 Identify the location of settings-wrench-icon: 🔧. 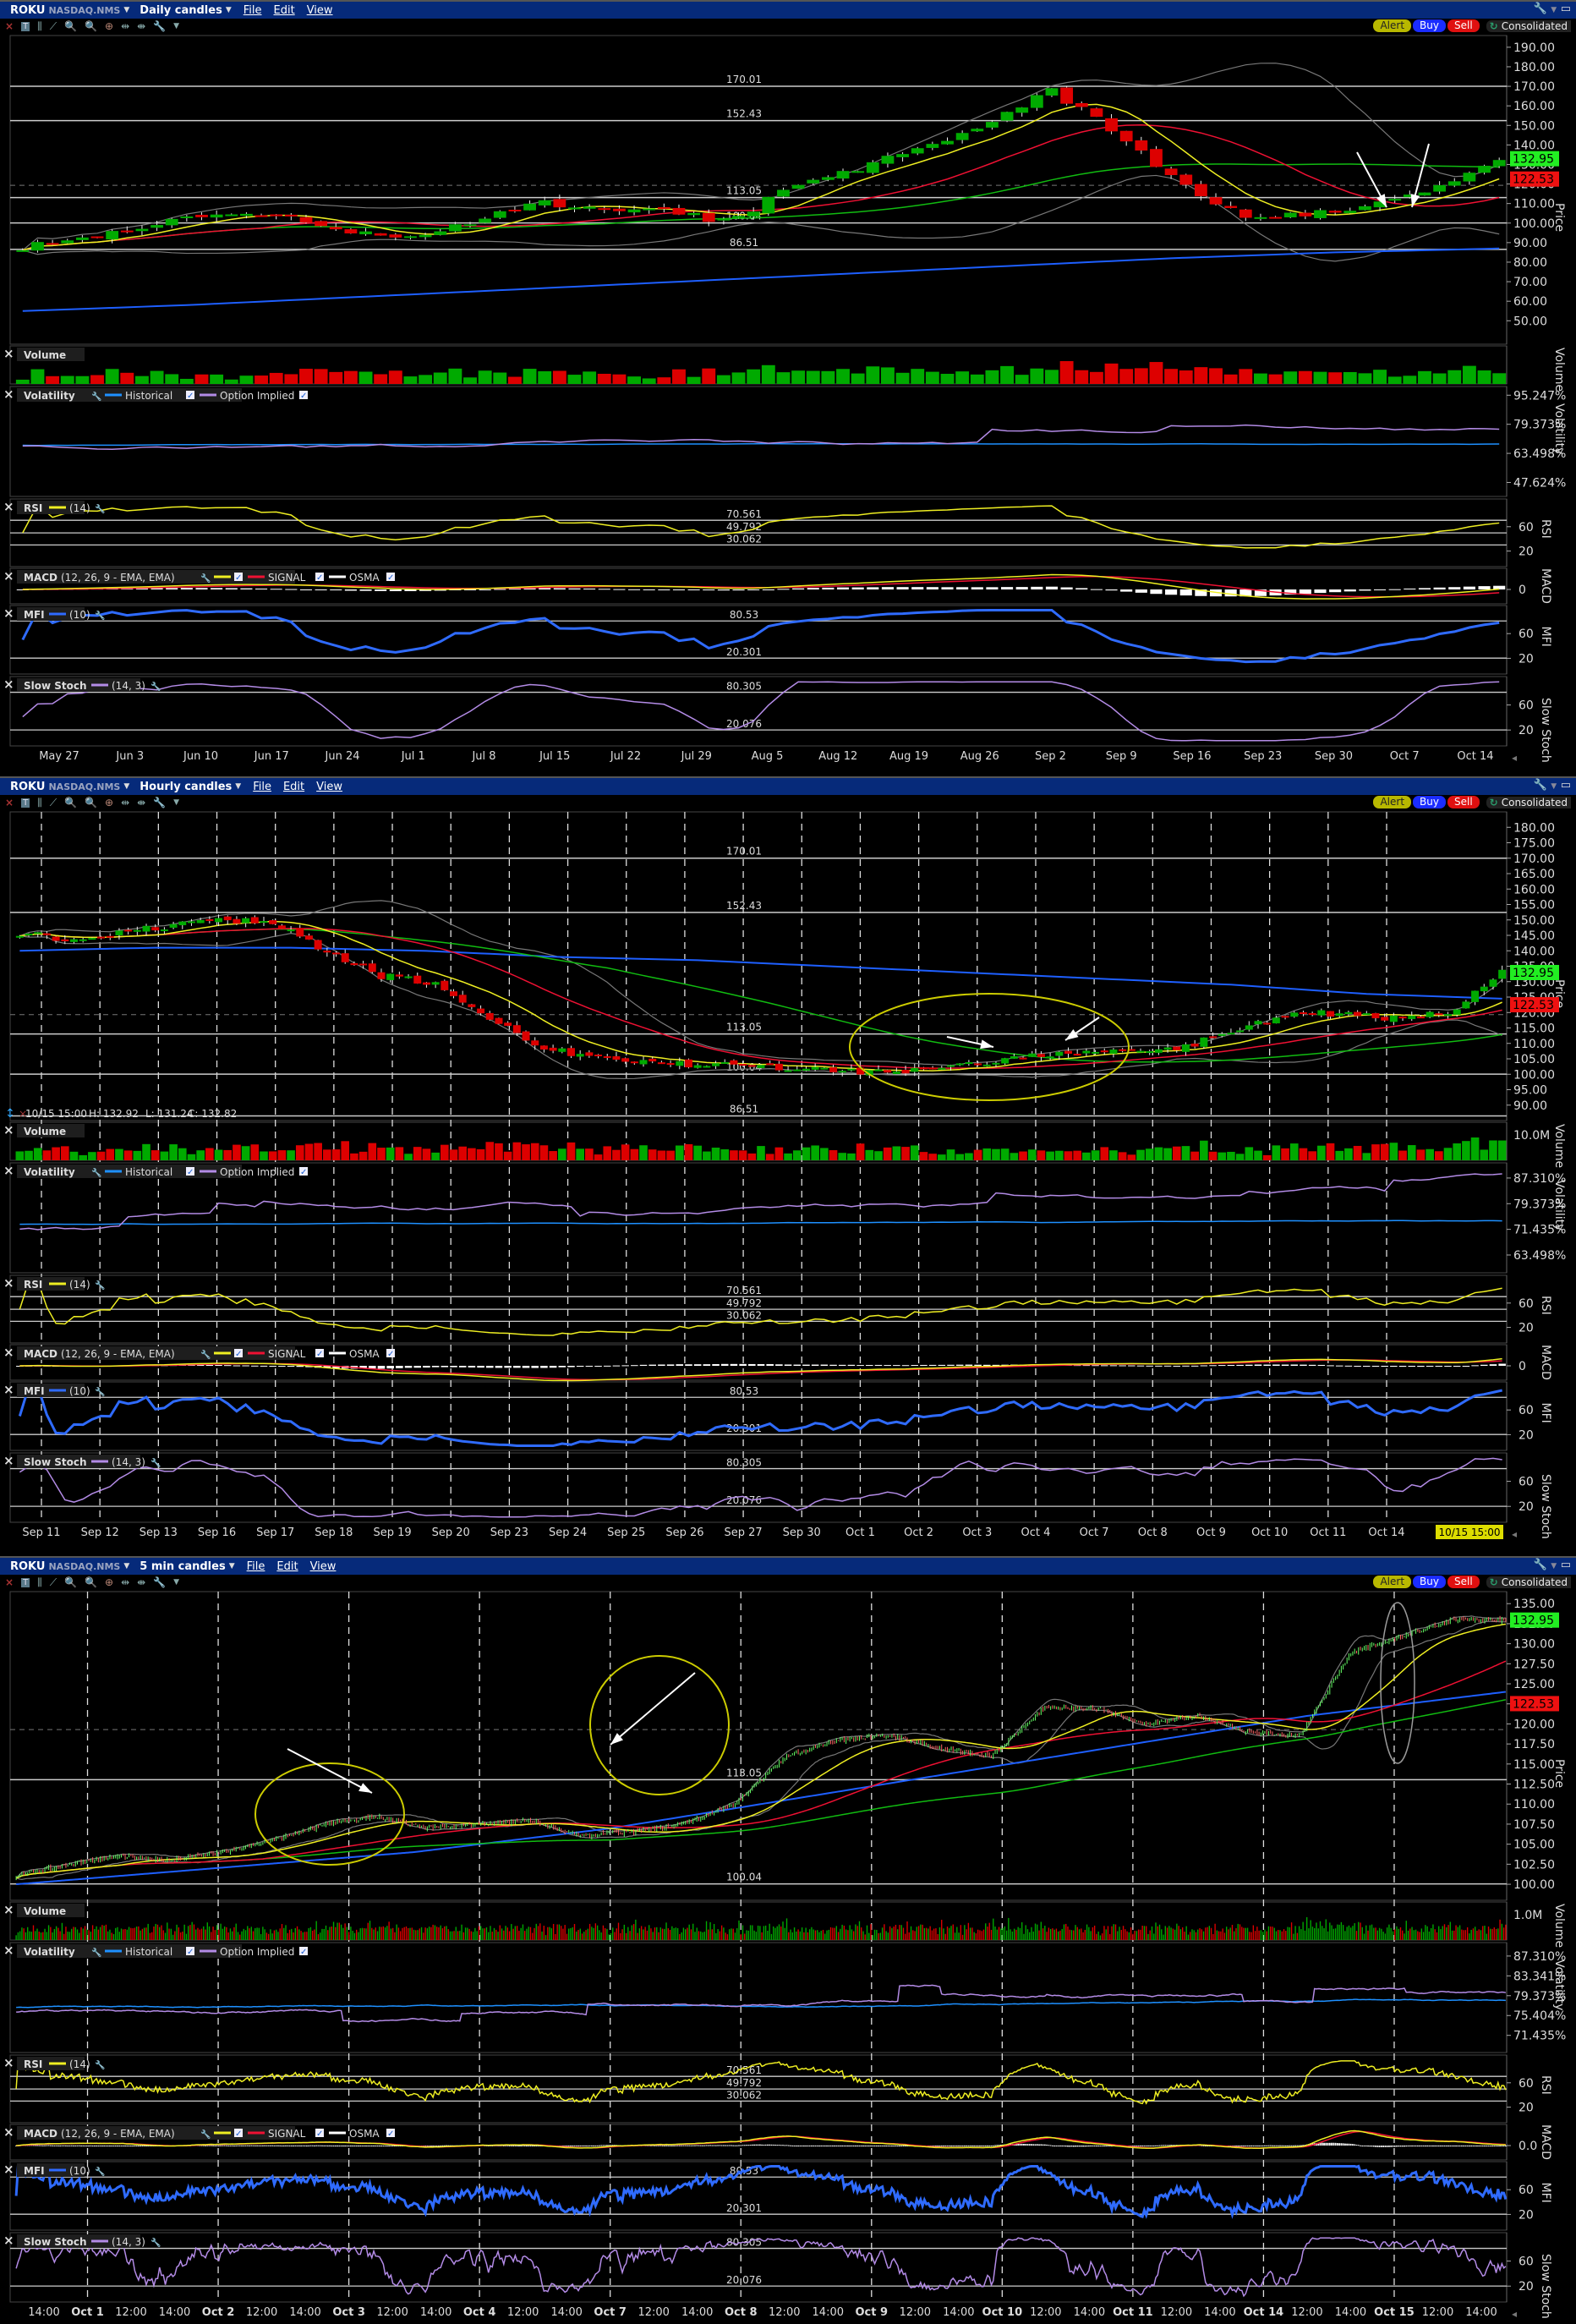
(159, 1582).